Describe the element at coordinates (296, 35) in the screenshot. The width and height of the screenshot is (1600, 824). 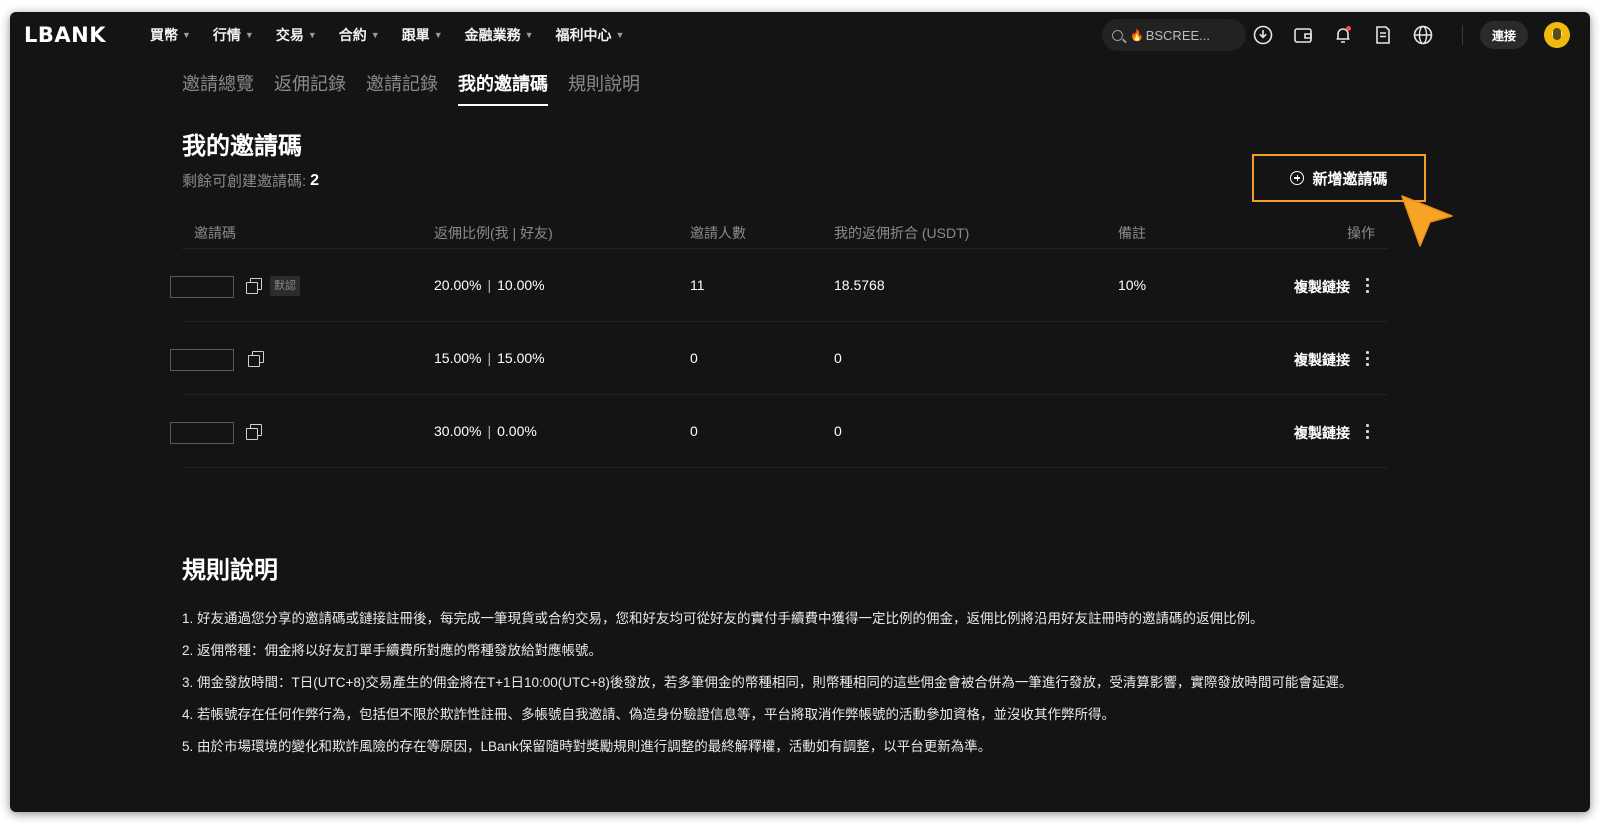
I see `menu-trade: 交易 ▼` at that location.